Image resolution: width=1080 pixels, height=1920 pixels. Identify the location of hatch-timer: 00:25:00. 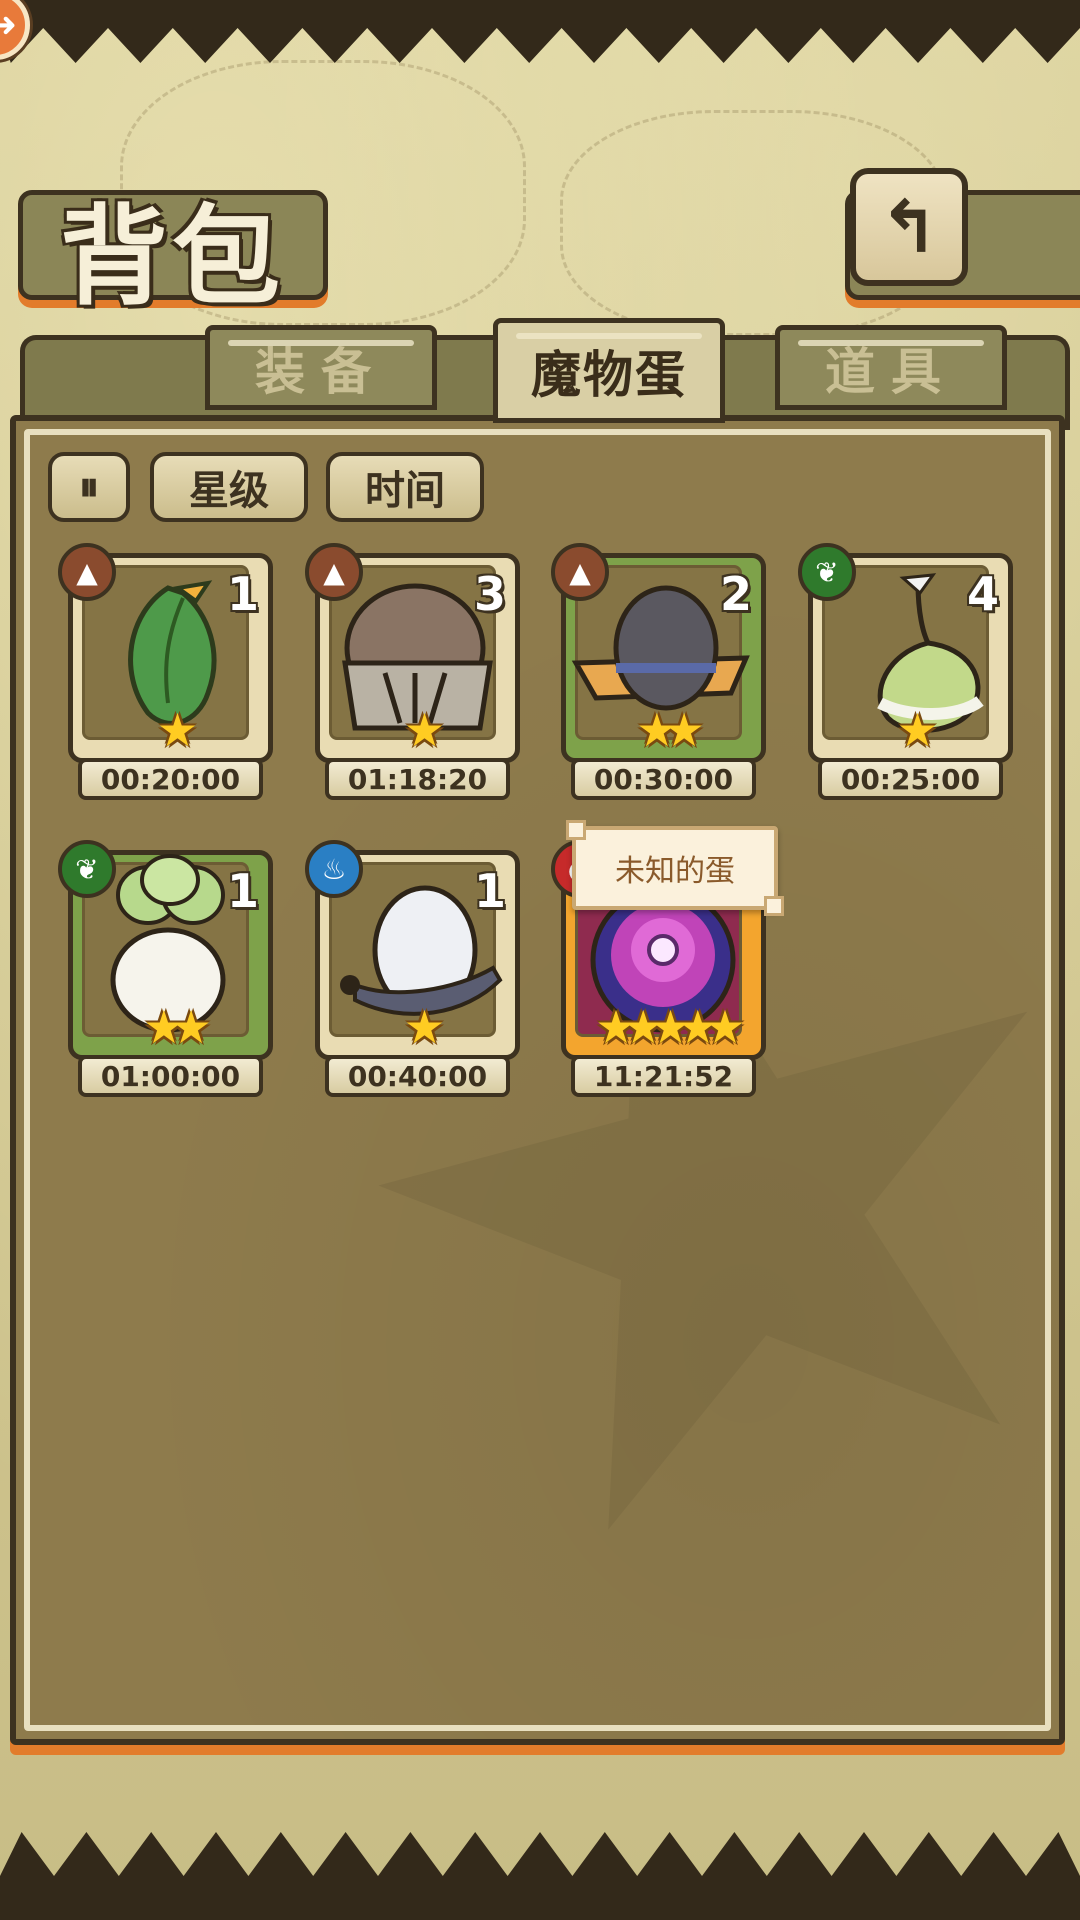
(910, 779).